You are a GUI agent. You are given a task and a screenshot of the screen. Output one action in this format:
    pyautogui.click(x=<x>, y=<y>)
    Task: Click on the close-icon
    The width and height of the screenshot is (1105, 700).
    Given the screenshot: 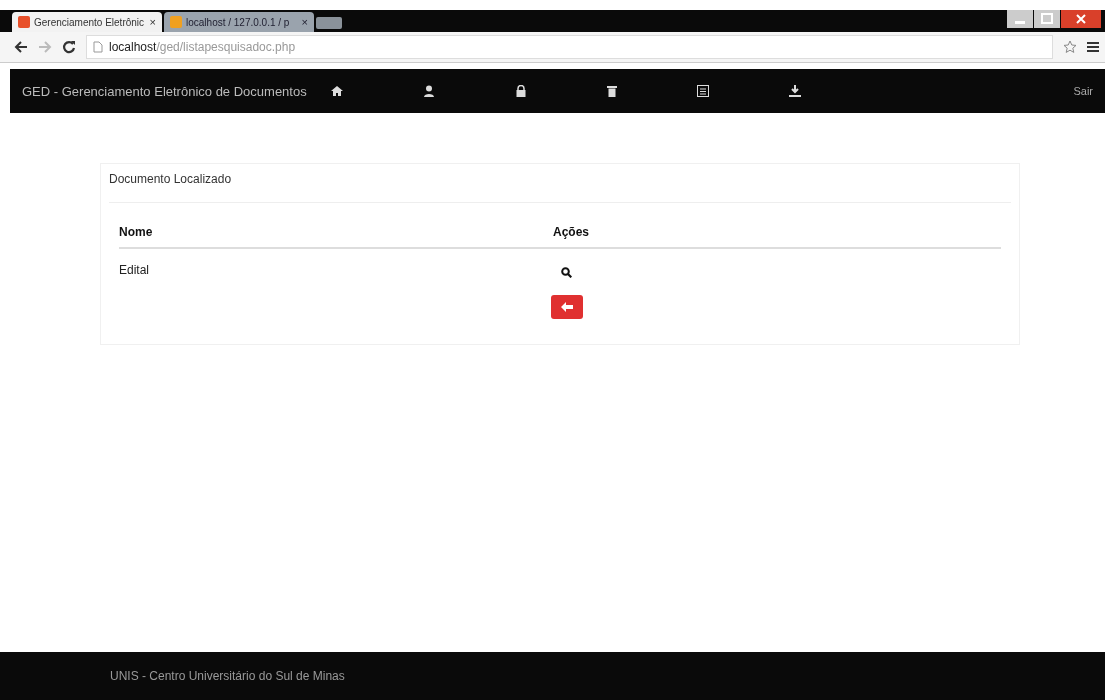 What is the action you would take?
    pyautogui.click(x=1081, y=19)
    